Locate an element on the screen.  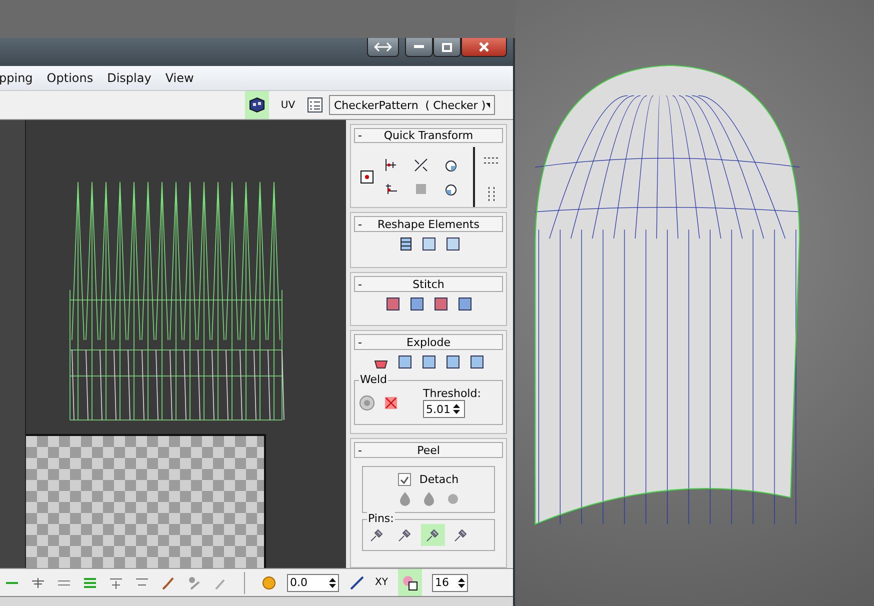
pins-label: Pins: is located at coordinates (381, 518).